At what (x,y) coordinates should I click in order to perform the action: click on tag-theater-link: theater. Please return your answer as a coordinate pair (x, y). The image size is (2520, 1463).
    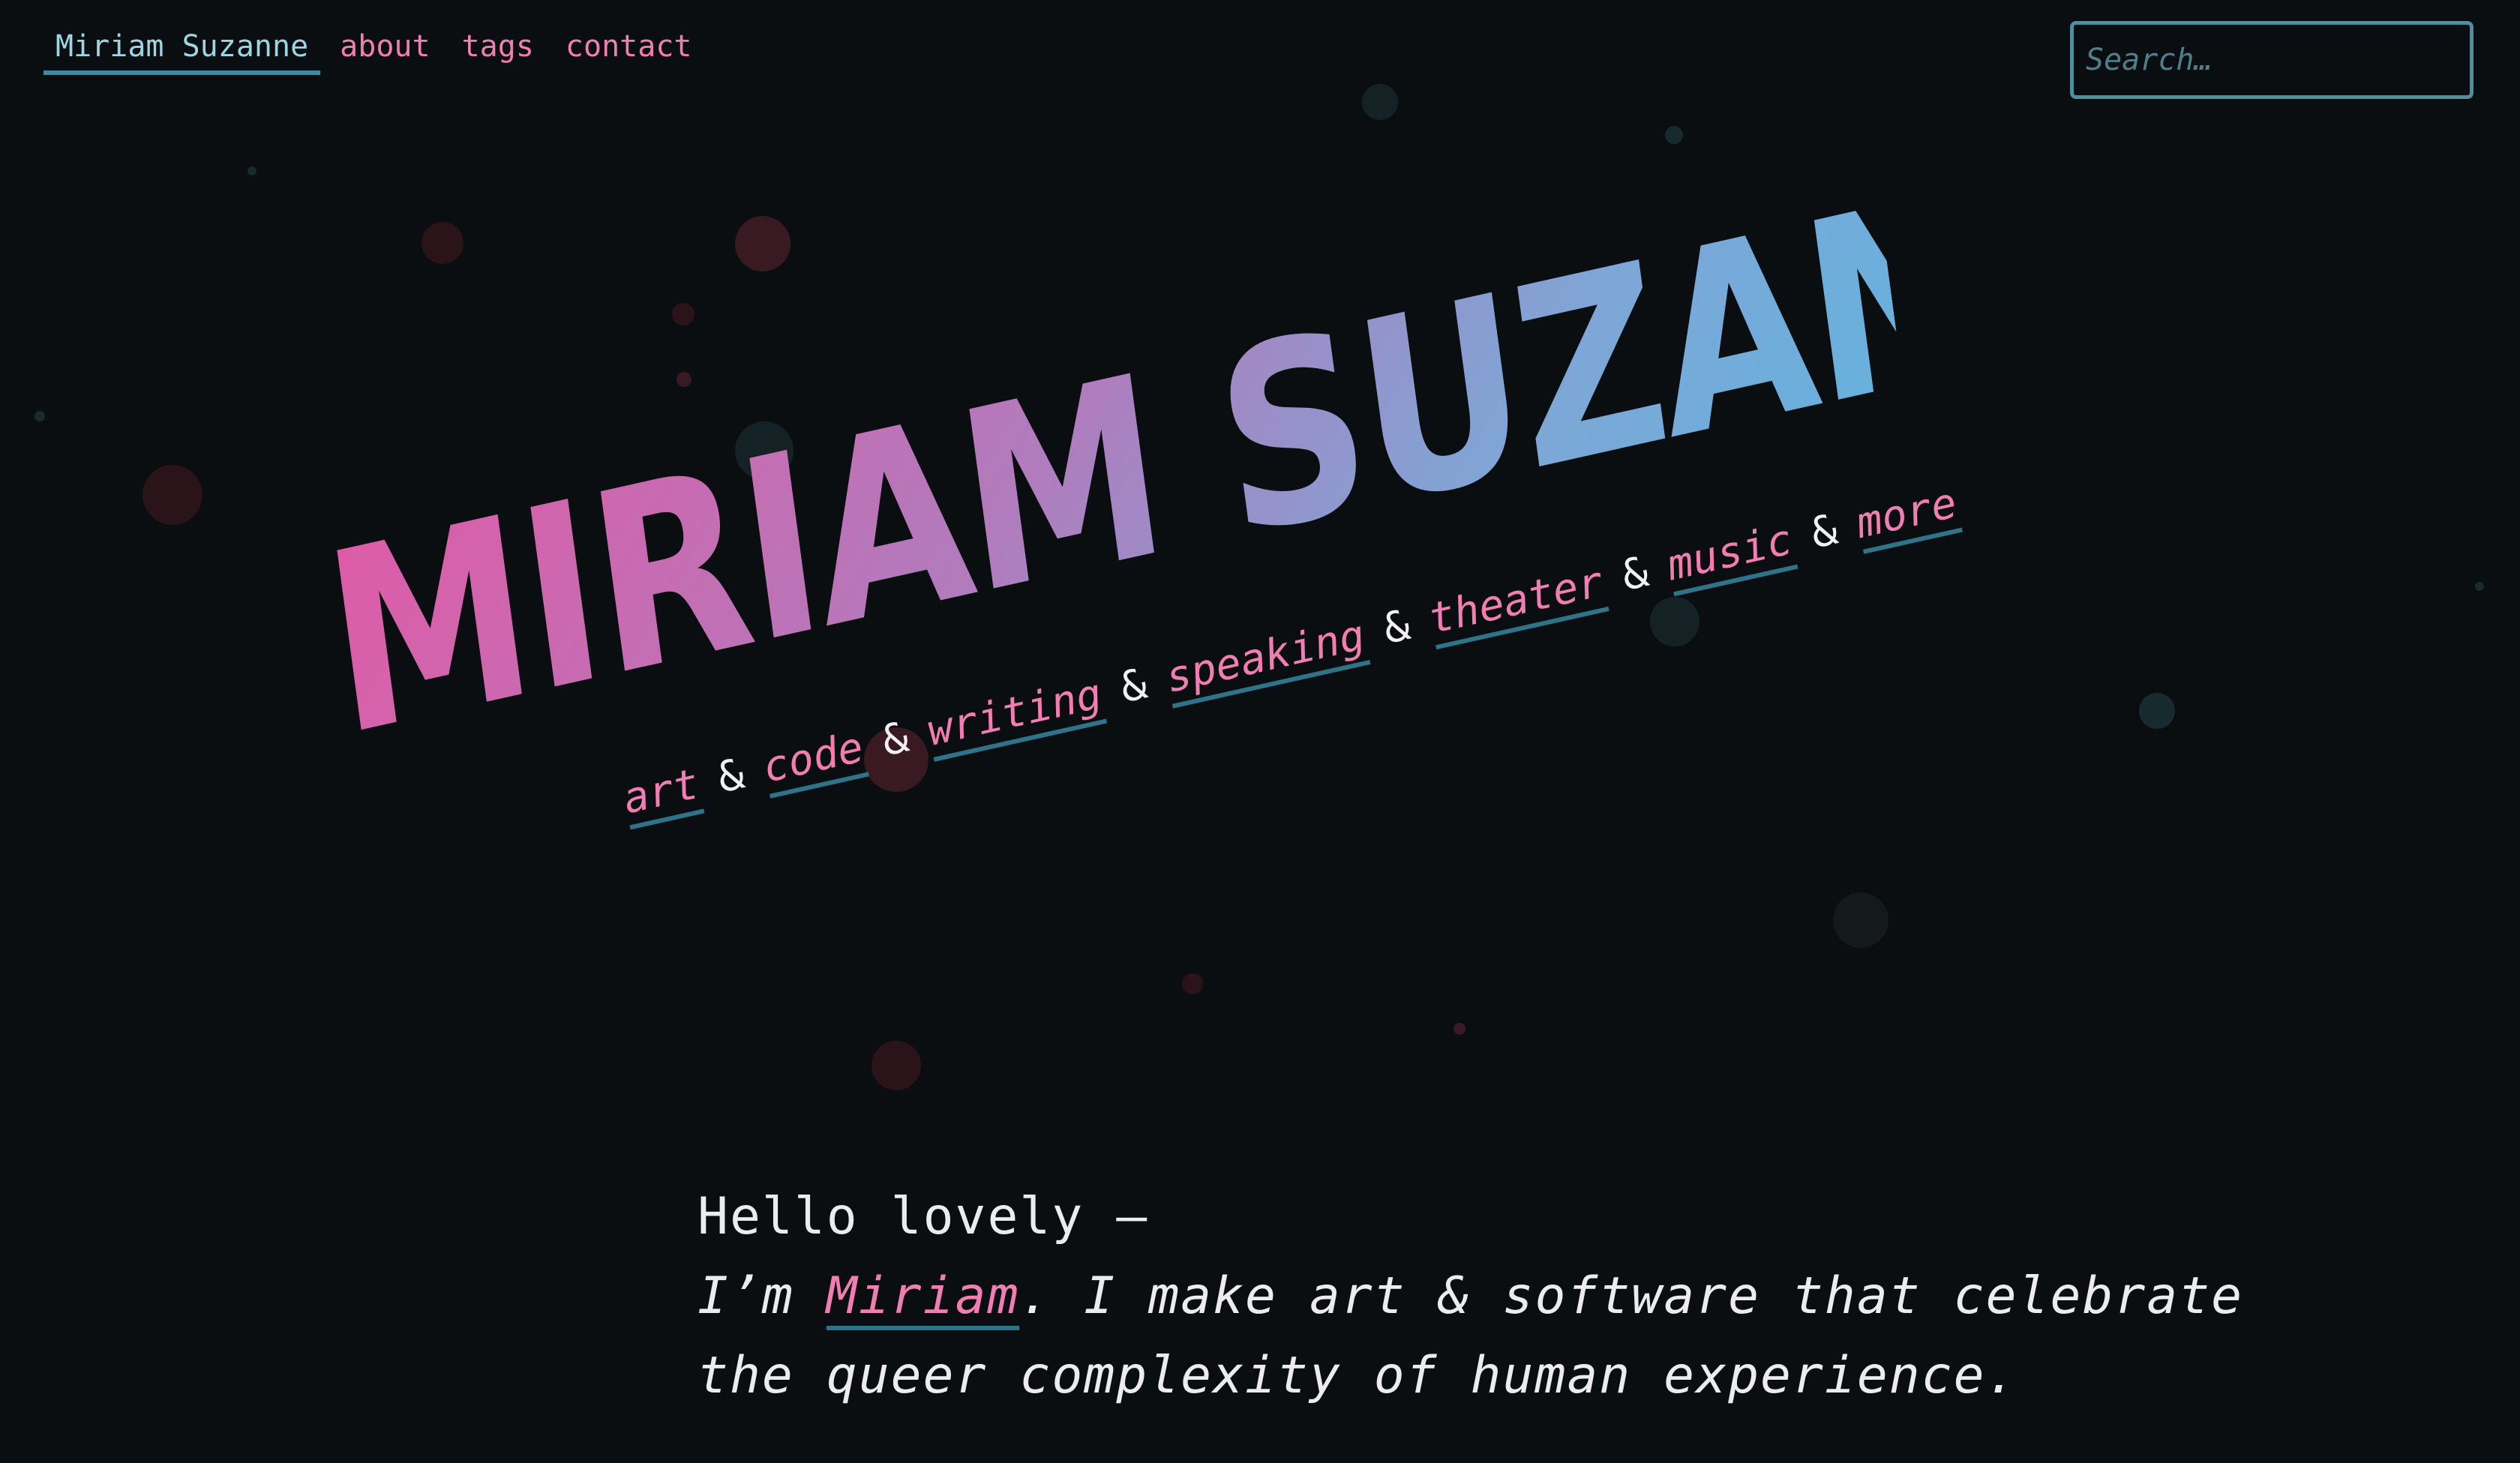
    Looking at the image, I should click on (1517, 603).